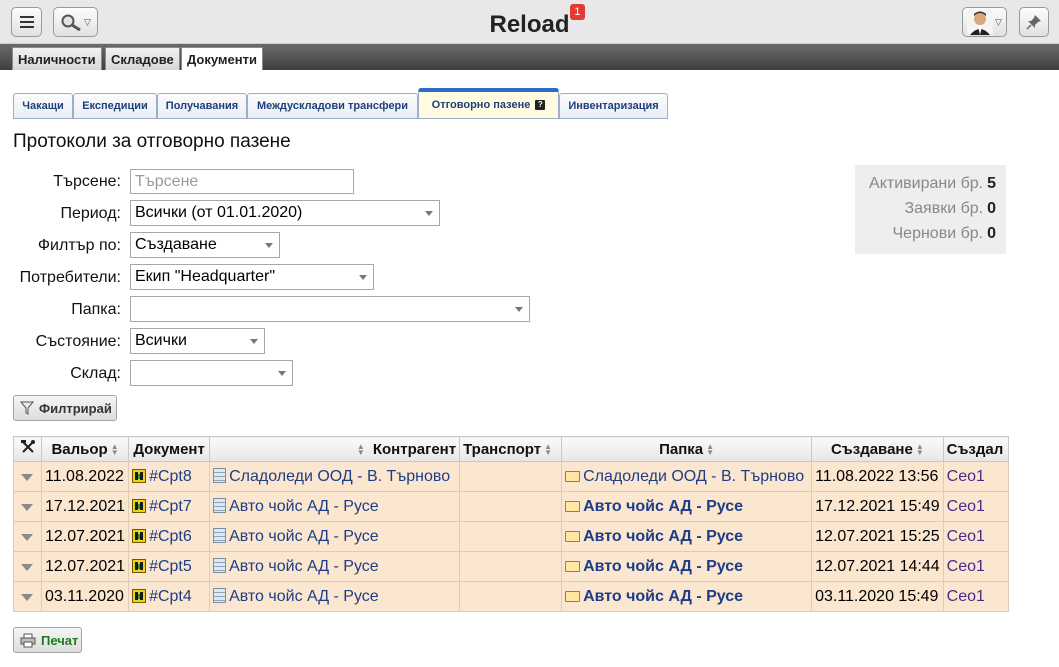  What do you see at coordinates (332, 106) in the screenshot?
I see `tab-transfers: Междускладови трансфери` at bounding box center [332, 106].